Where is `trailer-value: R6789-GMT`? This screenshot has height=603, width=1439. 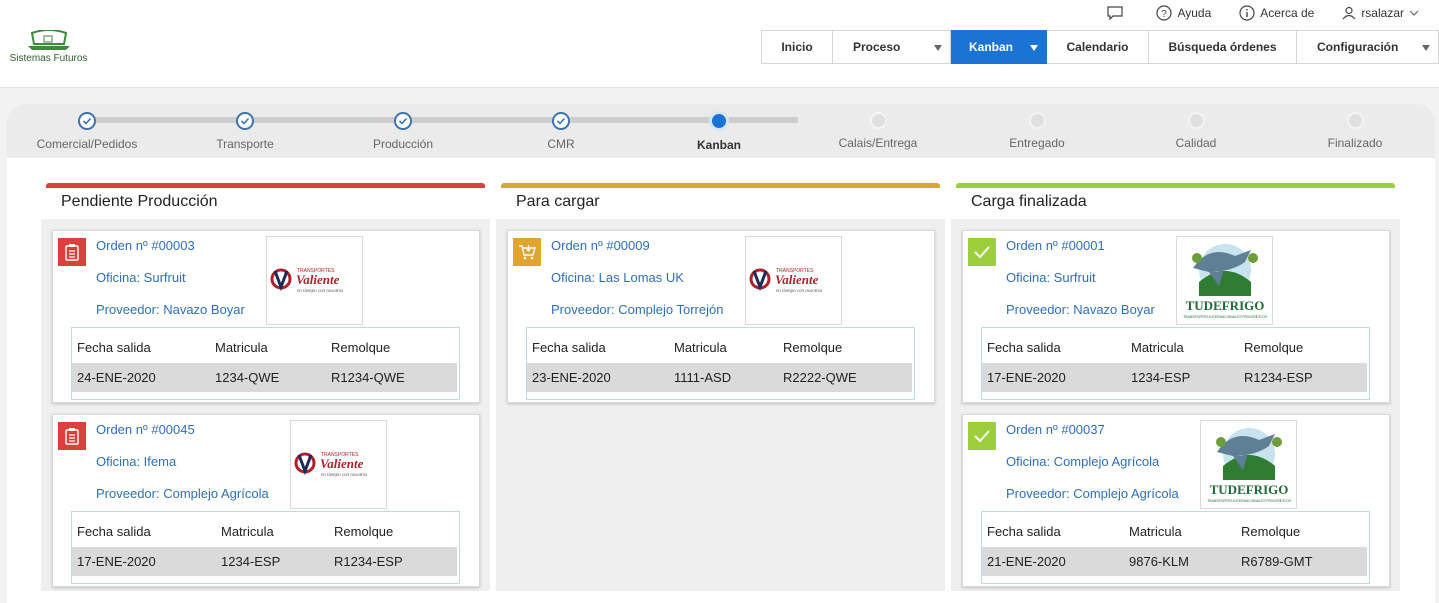
trailer-value: R6789-GMT is located at coordinates (1277, 561).